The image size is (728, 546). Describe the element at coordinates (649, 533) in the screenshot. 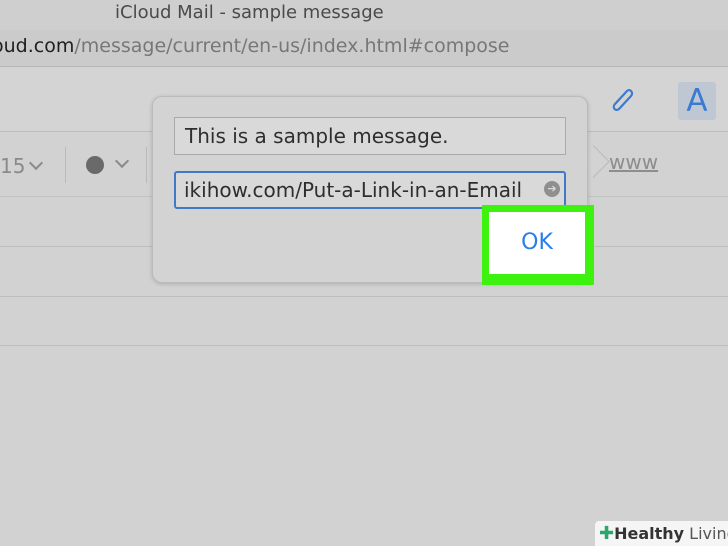

I see `watermark-name-bold: Healthy` at that location.